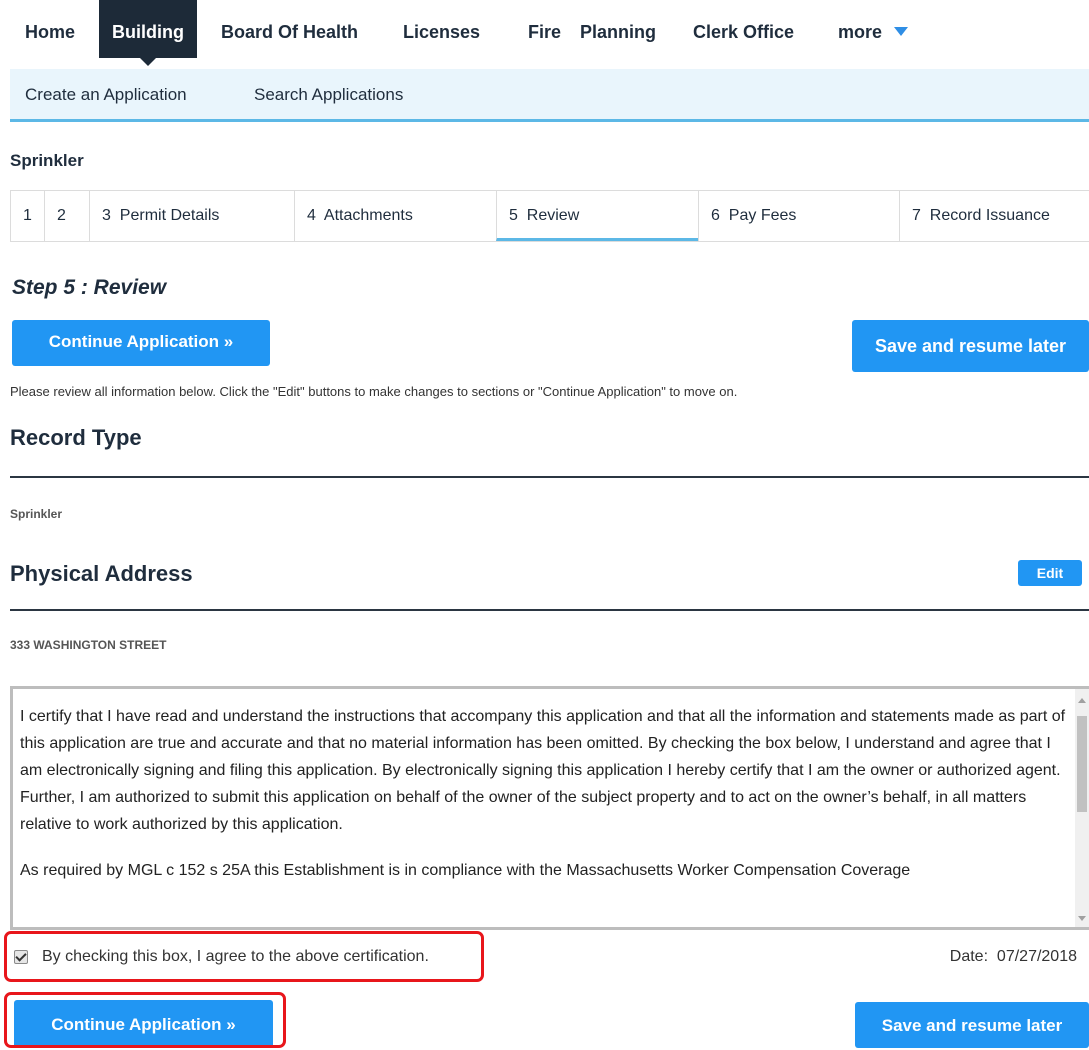 Image resolution: width=1089 pixels, height=1050 pixels. Describe the element at coordinates (916, 215) in the screenshot. I see `step-number: 7` at that location.